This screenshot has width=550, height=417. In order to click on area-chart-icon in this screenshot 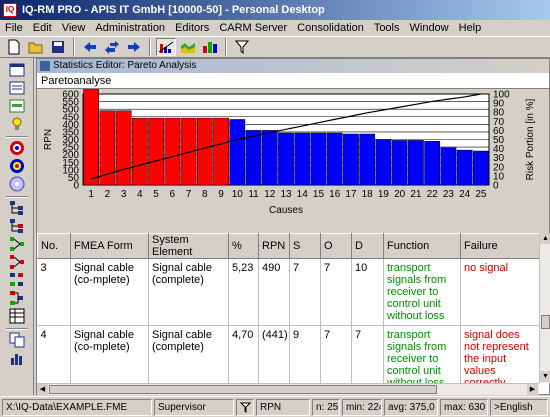, I will do `click(188, 47)`.